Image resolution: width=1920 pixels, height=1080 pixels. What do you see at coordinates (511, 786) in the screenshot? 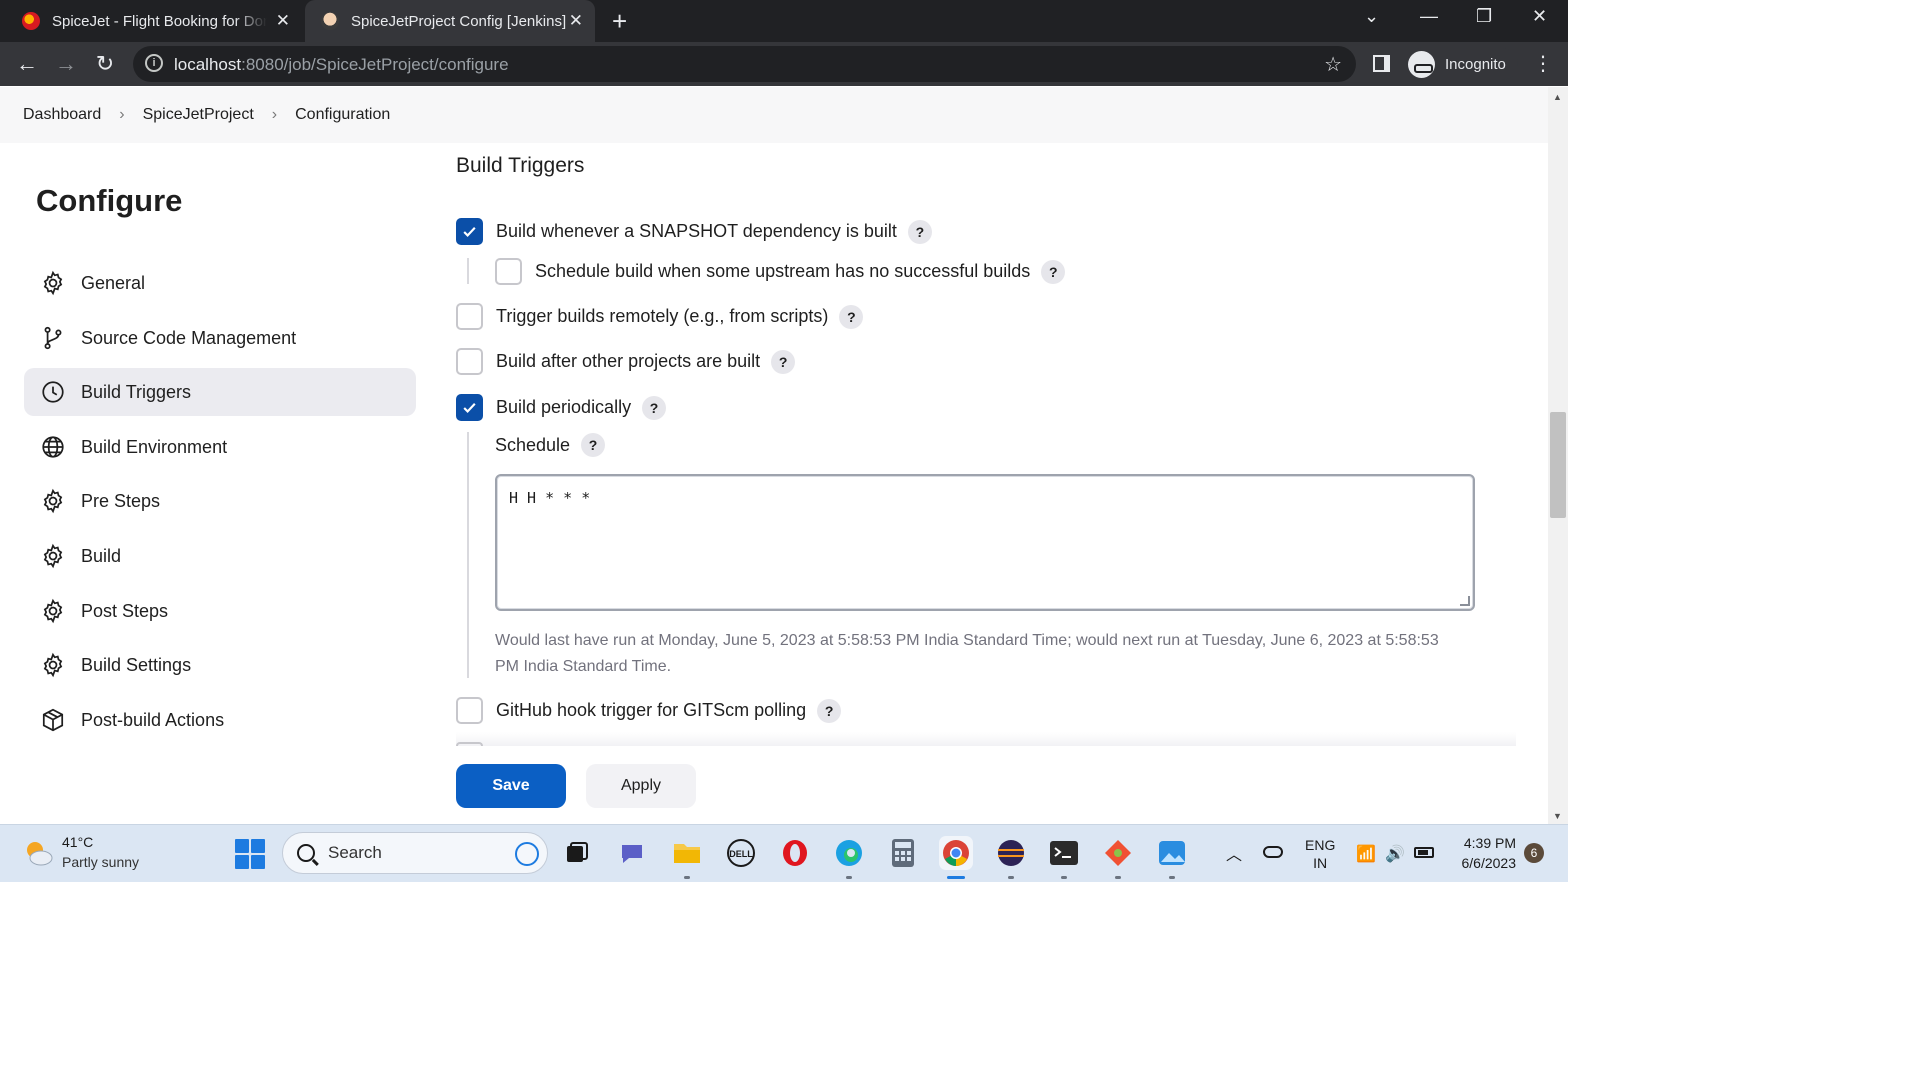
I see `save-button: Save` at bounding box center [511, 786].